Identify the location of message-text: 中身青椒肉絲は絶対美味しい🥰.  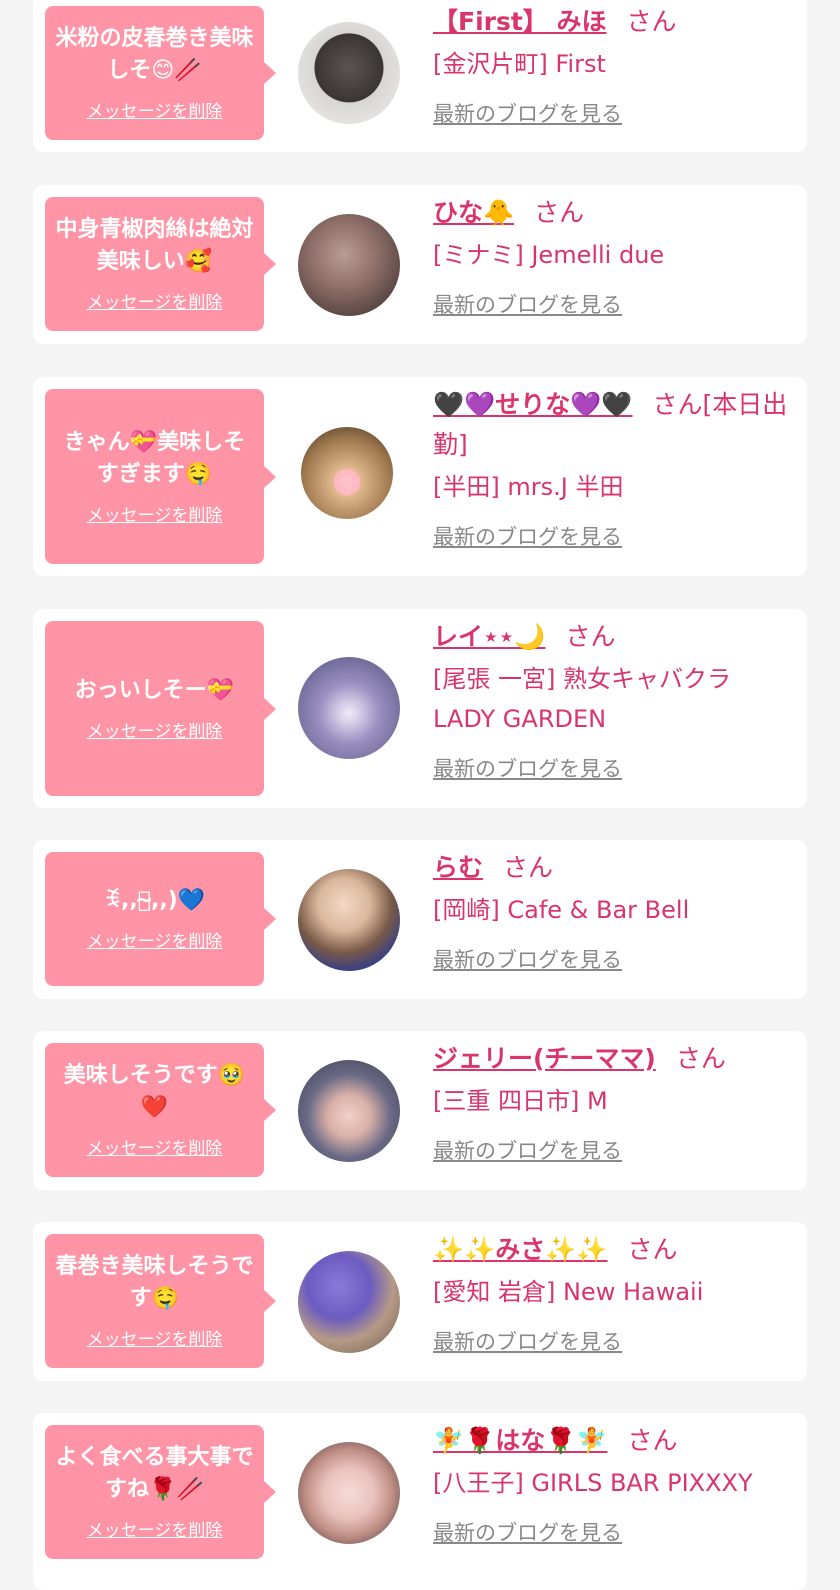
(154, 245).